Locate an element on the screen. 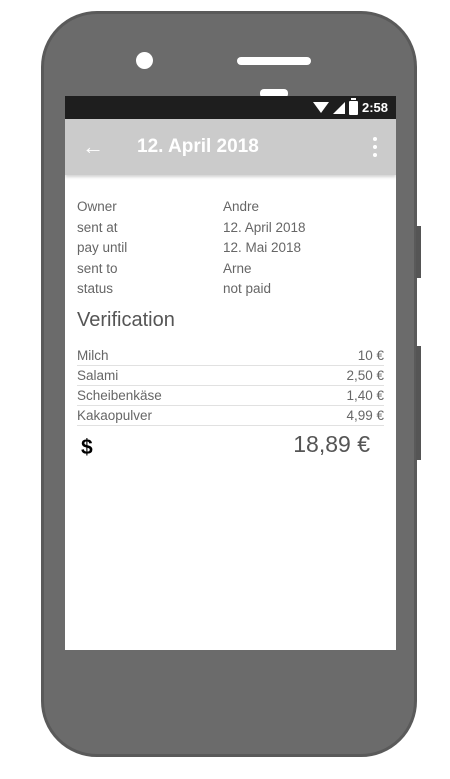  item-price: 2,50 € is located at coordinates (365, 375).